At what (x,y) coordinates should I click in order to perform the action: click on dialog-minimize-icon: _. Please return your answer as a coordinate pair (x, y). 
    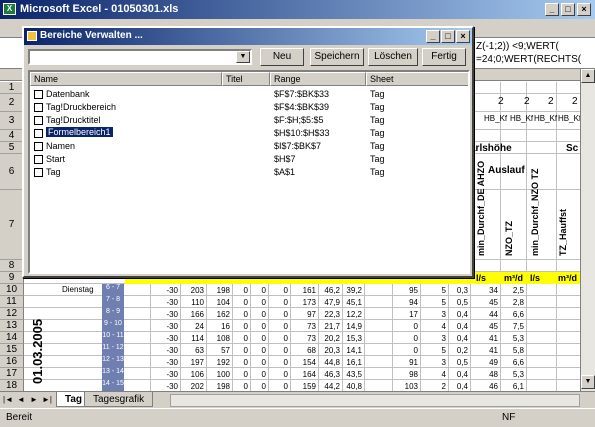
    Looking at the image, I should click on (433, 36).